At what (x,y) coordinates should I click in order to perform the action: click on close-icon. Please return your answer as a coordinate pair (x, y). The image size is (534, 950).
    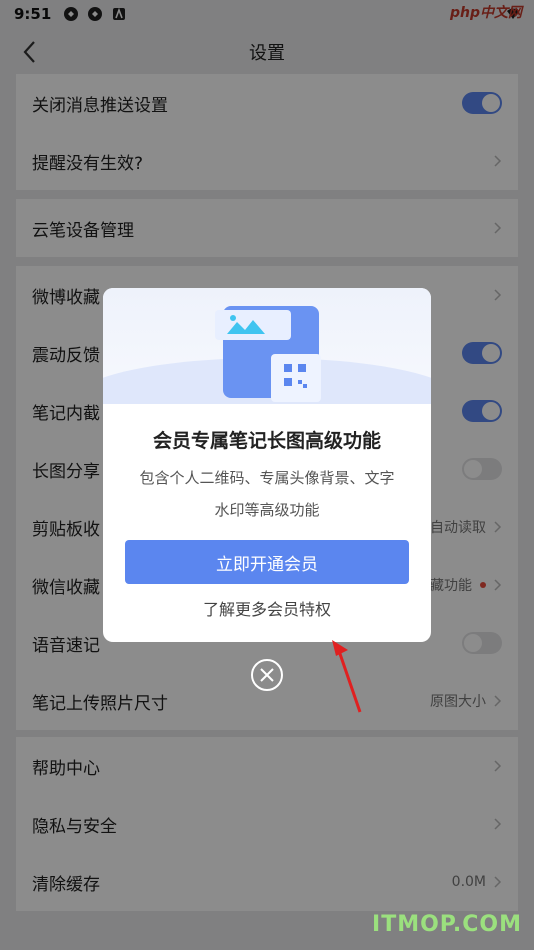
    Looking at the image, I should click on (267, 675).